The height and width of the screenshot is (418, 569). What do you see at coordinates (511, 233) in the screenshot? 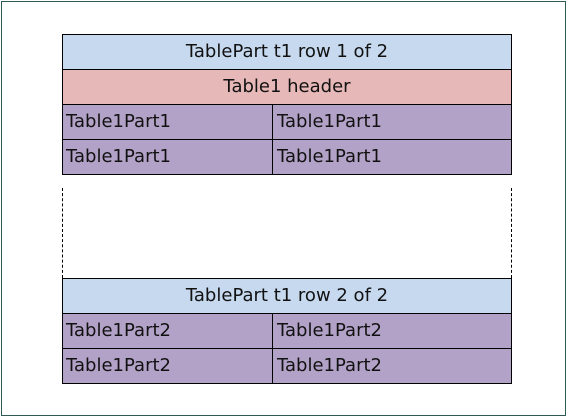
I see `page-break-right-line` at bounding box center [511, 233].